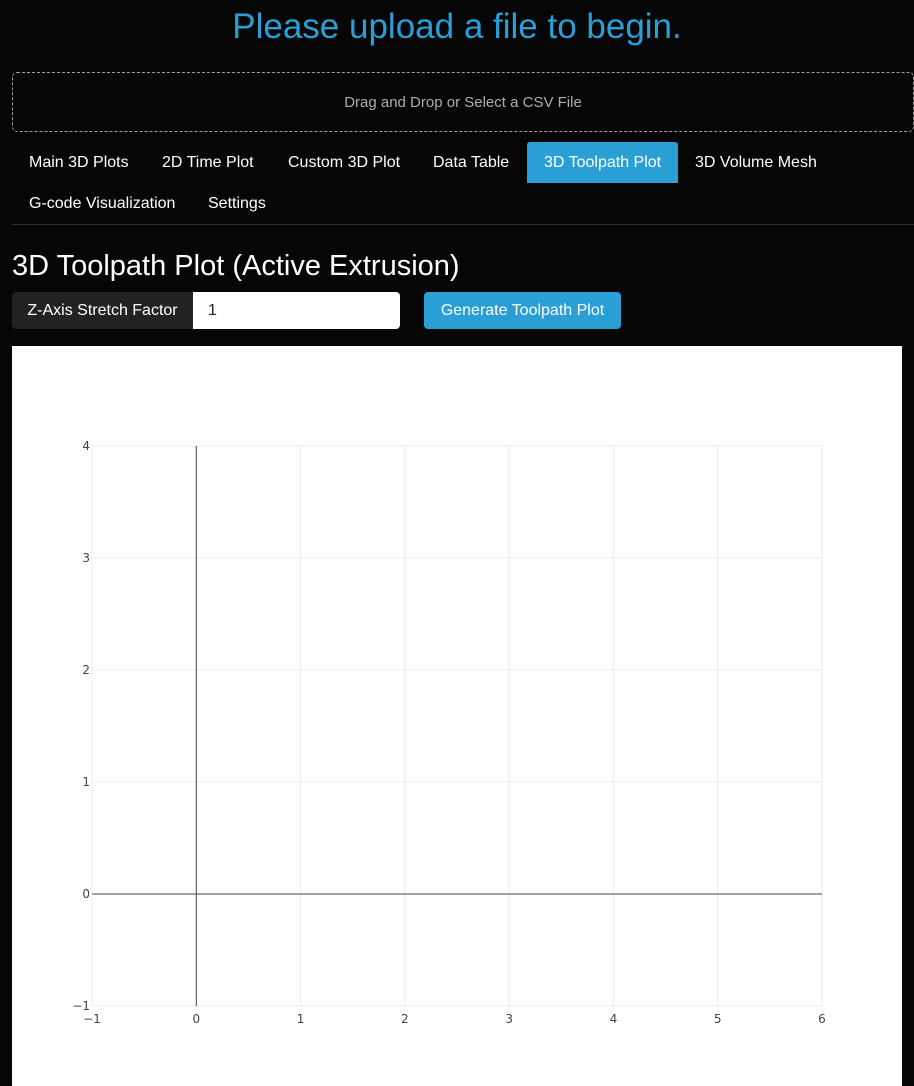  What do you see at coordinates (522, 310) in the screenshot?
I see `generate-toolpath-button: Generate Toolpath Plot` at bounding box center [522, 310].